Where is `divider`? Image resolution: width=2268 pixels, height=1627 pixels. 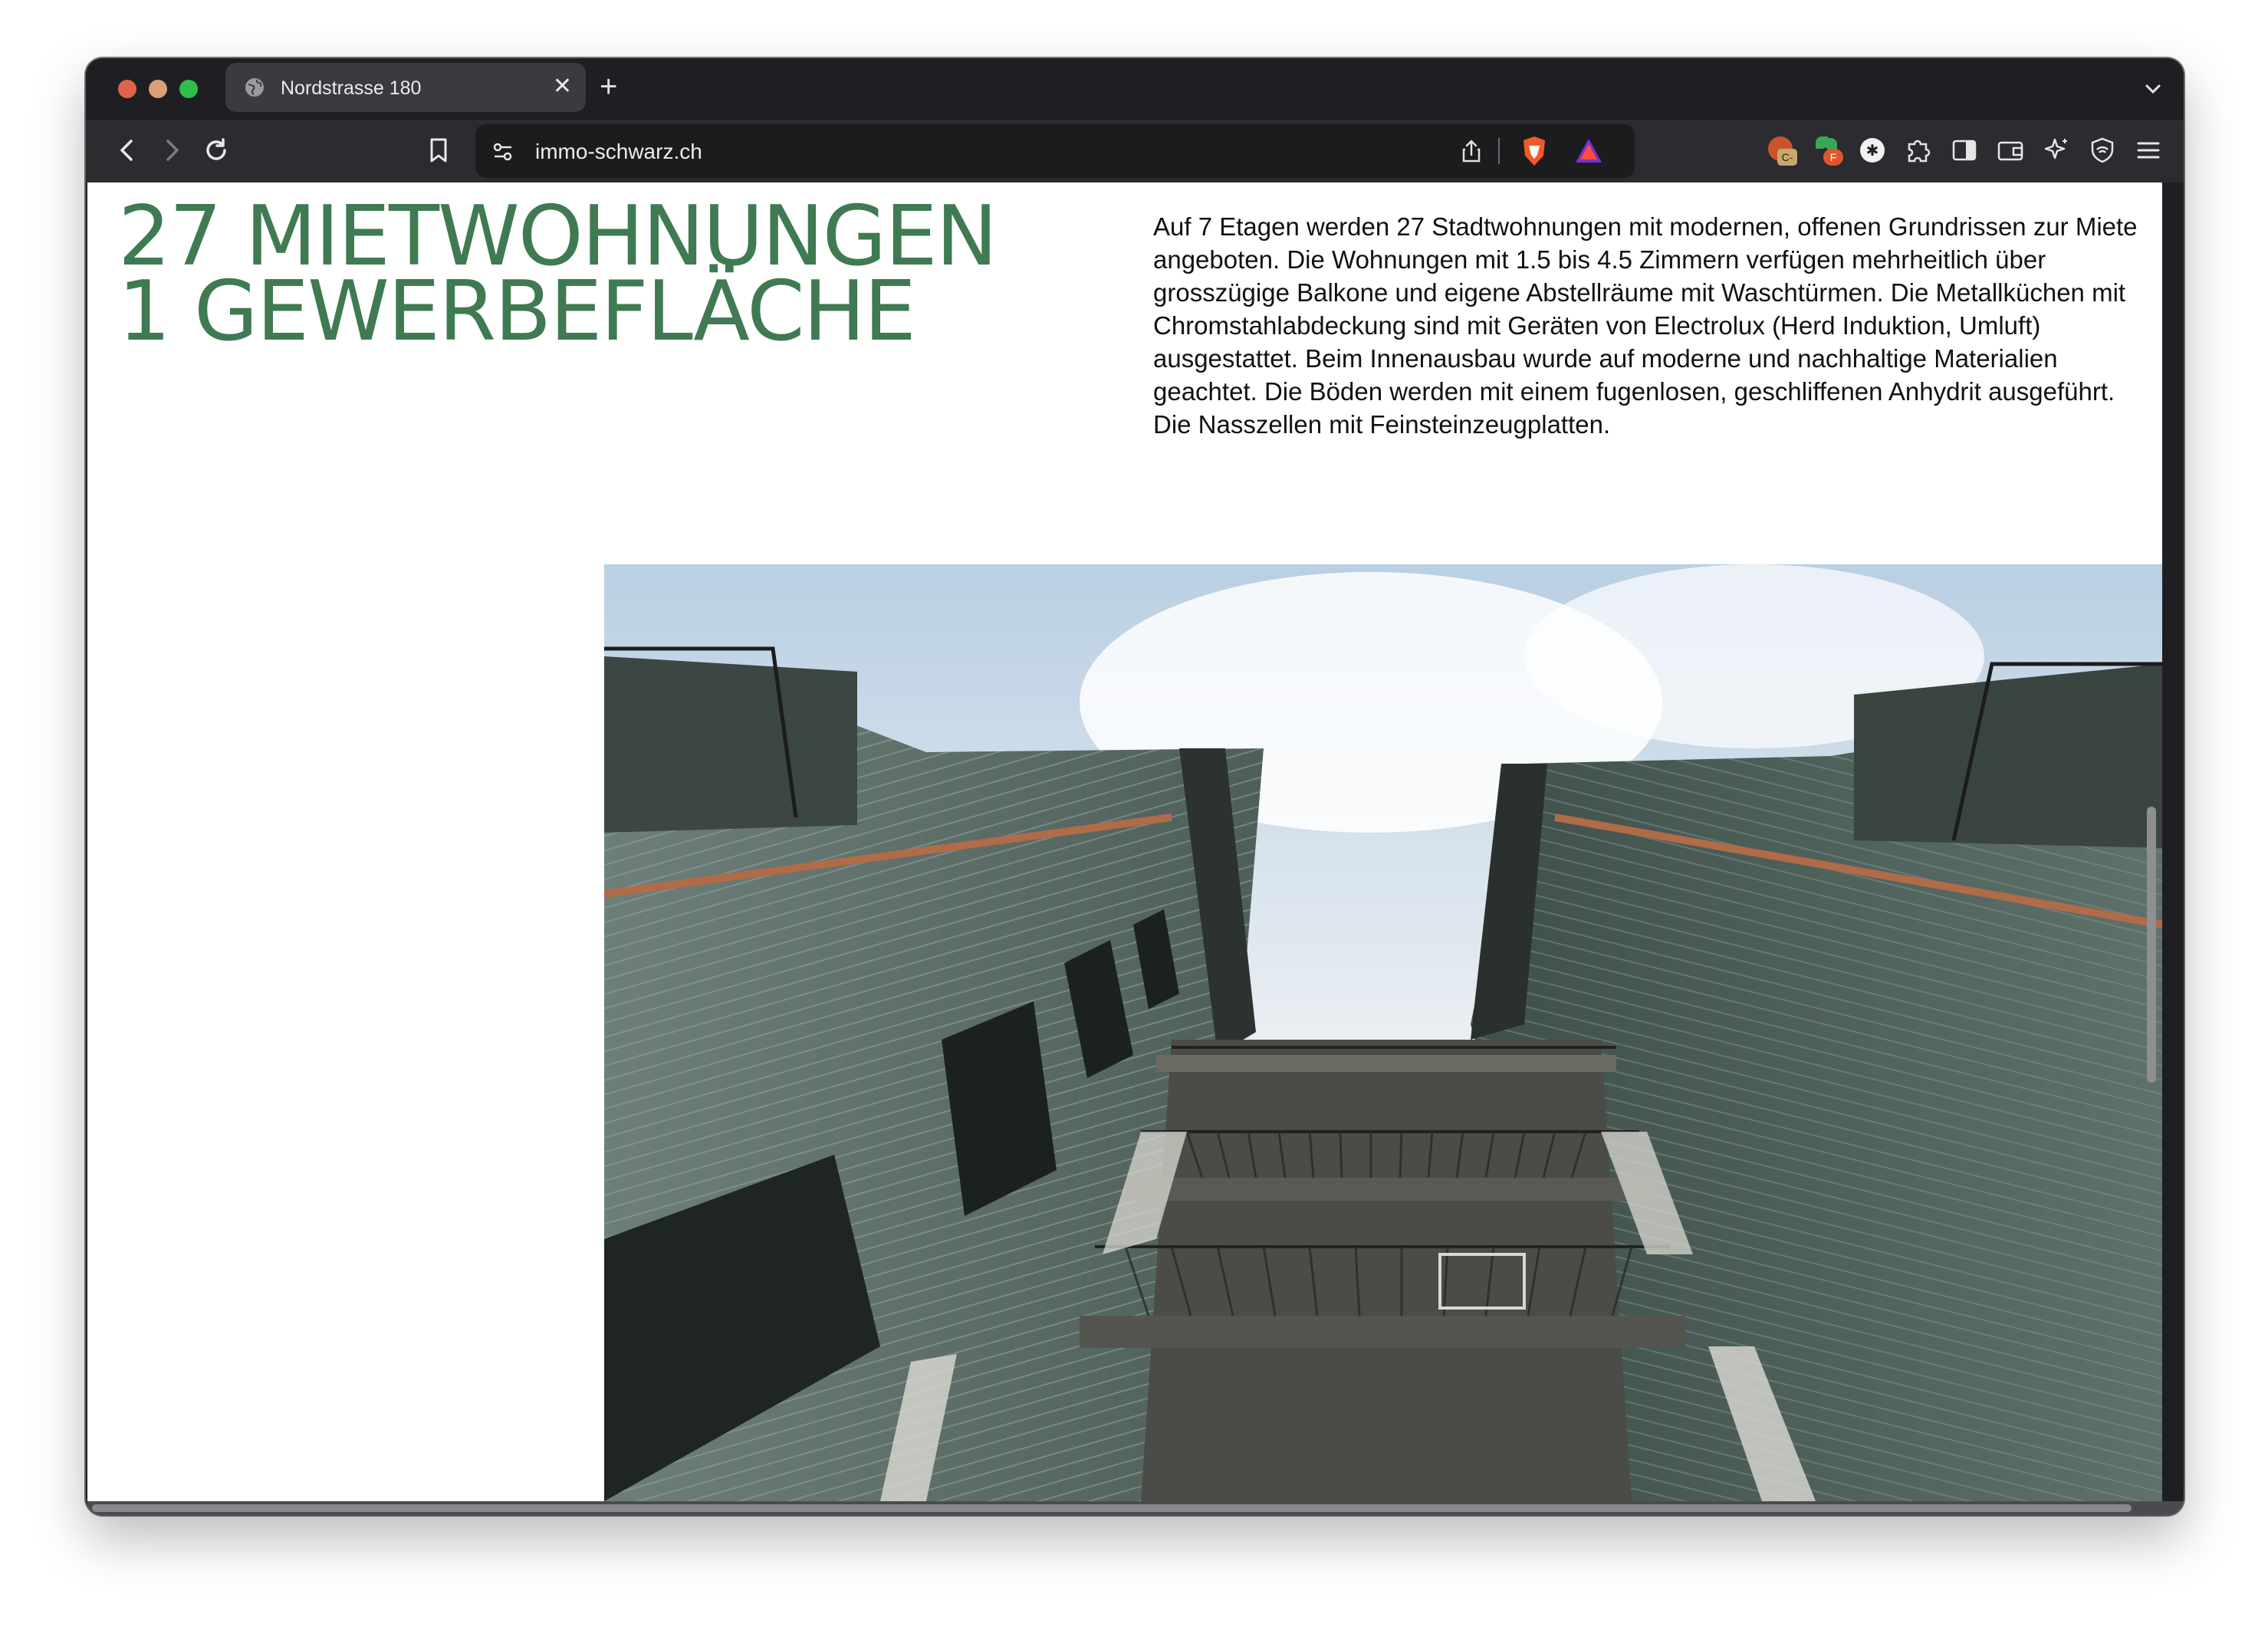
divider is located at coordinates (1499, 151).